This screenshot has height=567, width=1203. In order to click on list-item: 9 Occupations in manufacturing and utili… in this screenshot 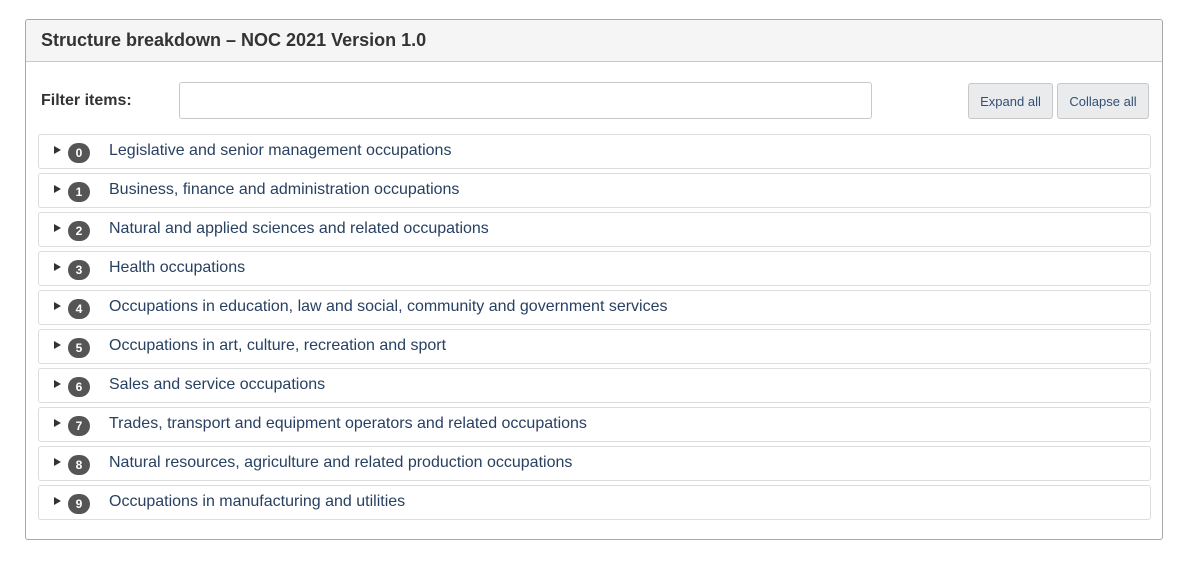, I will do `click(594, 502)`.